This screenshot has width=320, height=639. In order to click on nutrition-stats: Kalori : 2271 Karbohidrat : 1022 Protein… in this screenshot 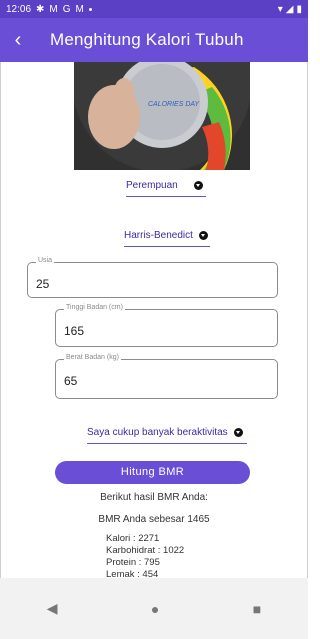, I will do `click(145, 557)`.